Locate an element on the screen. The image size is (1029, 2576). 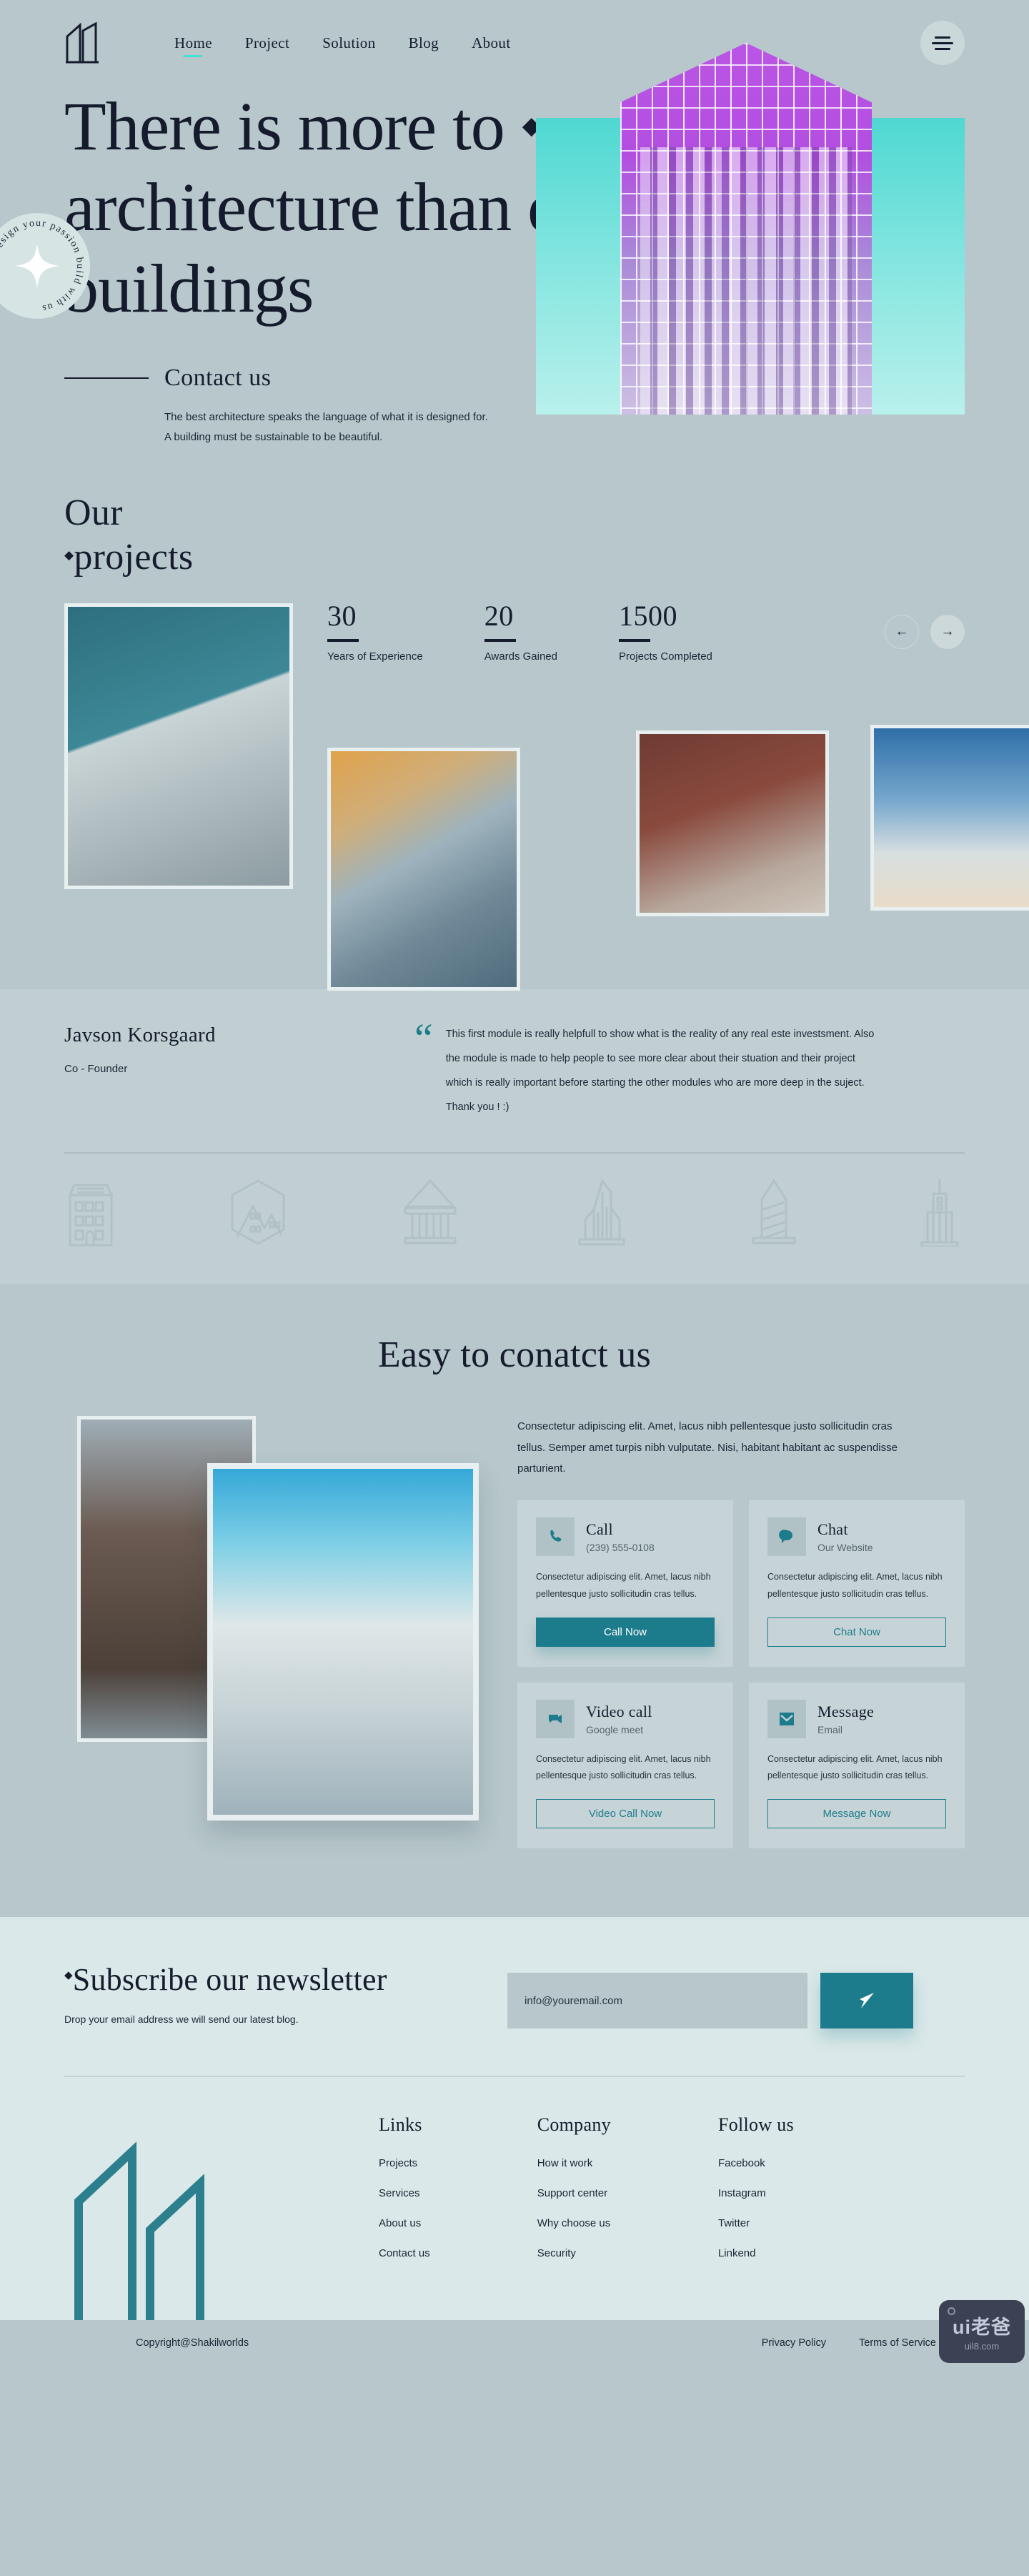
main-nav: Home Project Solution Blog About is located at coordinates (342, 46).